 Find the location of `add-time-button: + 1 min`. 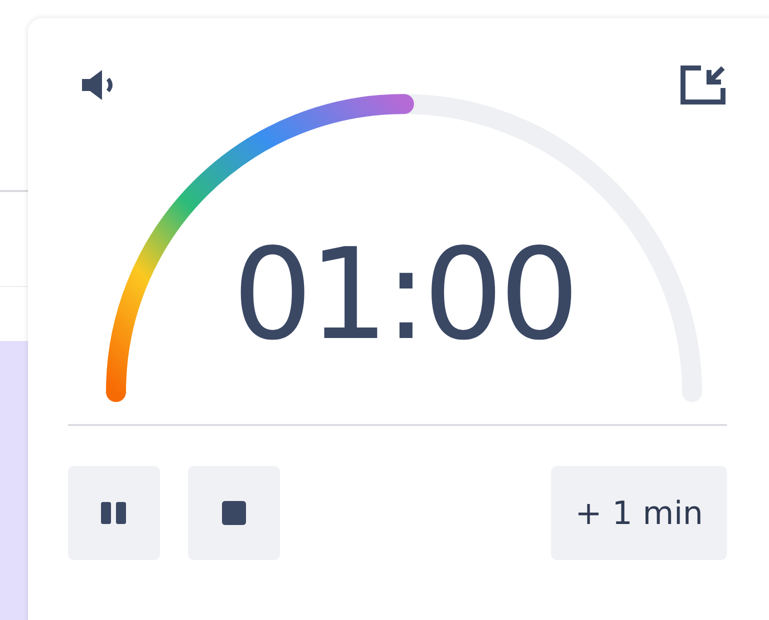

add-time-button: + 1 min is located at coordinates (639, 513).